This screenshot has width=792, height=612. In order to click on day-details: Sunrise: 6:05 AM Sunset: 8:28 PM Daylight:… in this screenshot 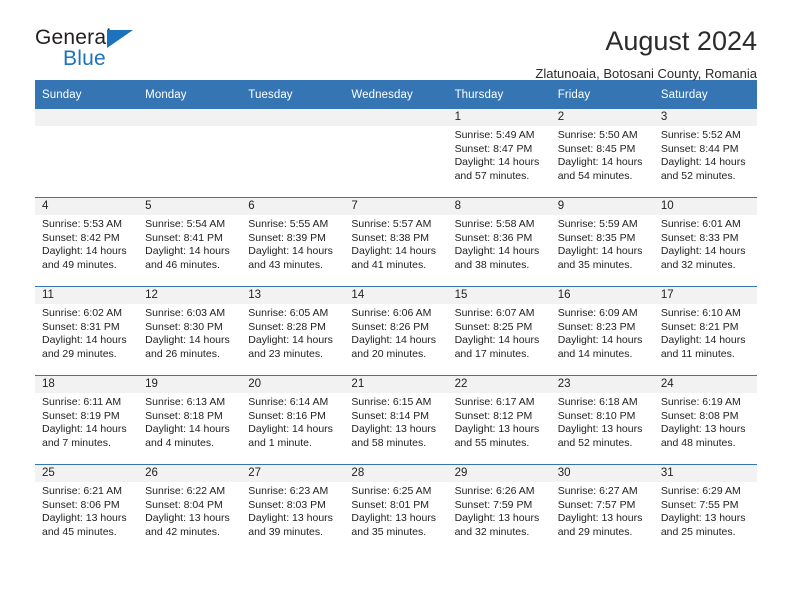, I will do `click(292, 332)`.